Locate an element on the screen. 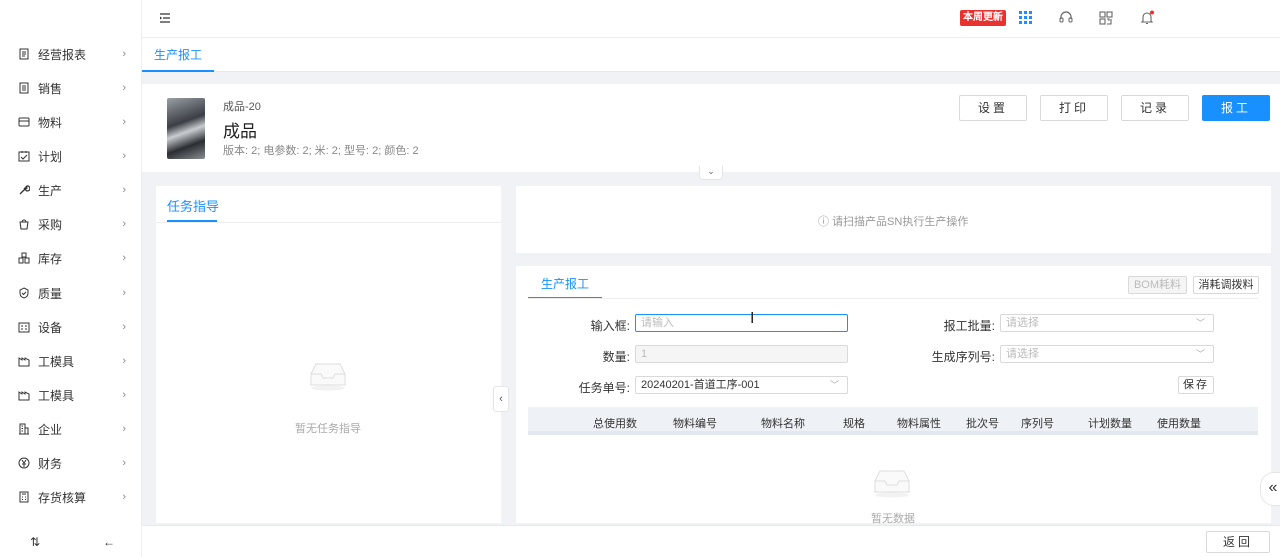  apps-grid-icon is located at coordinates (1026, 18).